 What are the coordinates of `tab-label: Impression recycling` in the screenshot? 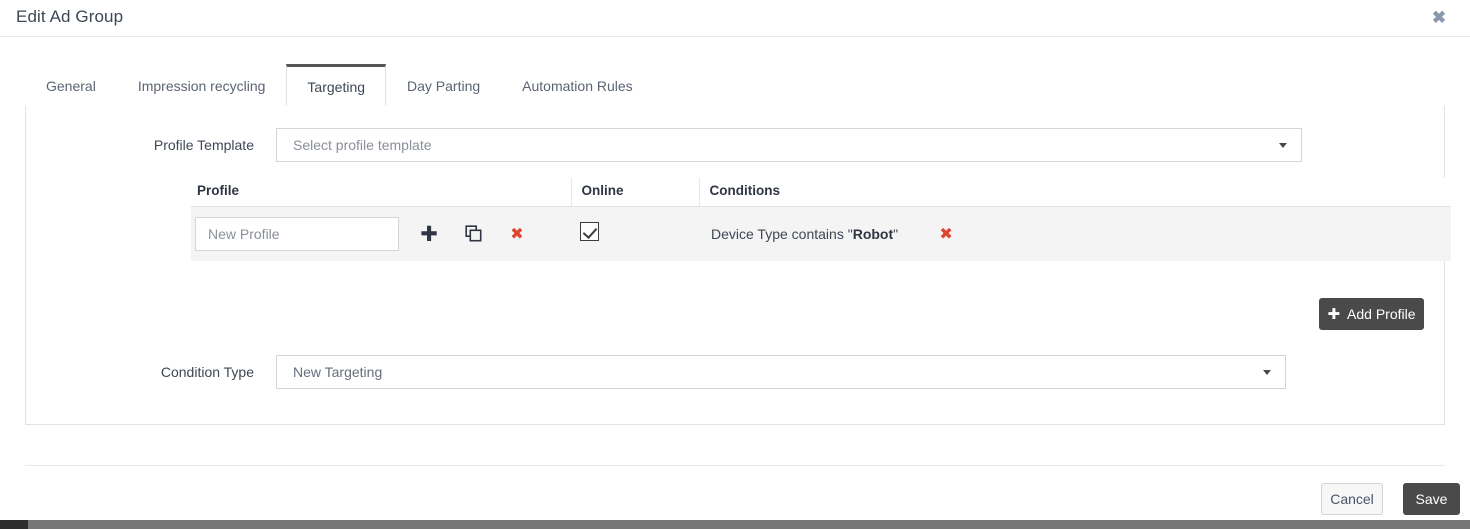 It's located at (201, 85).